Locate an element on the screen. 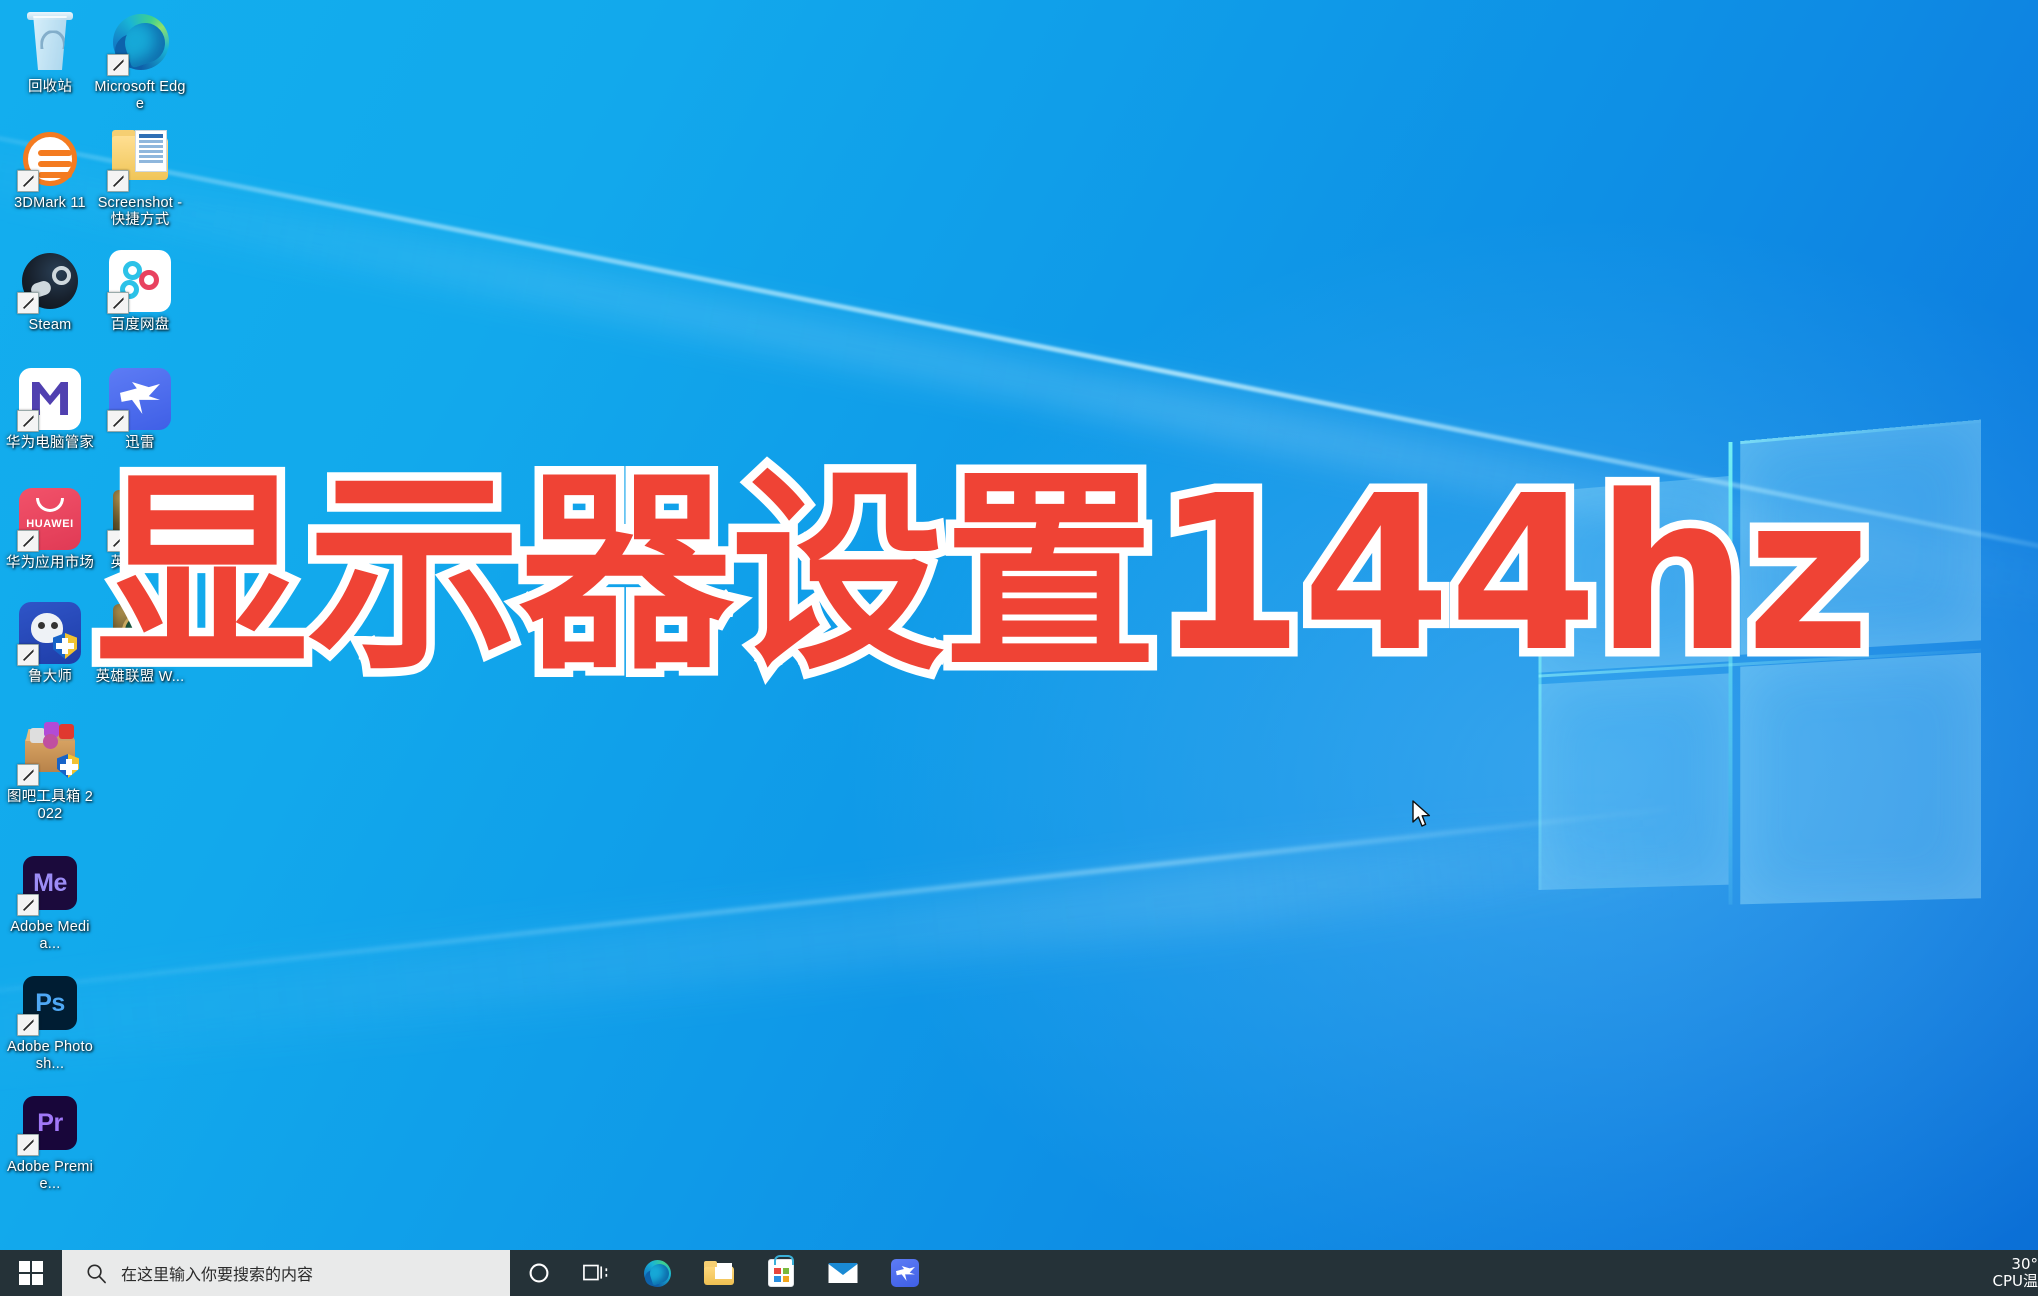  desktop-icon-label: 3DMark 11 is located at coordinates (50, 203).